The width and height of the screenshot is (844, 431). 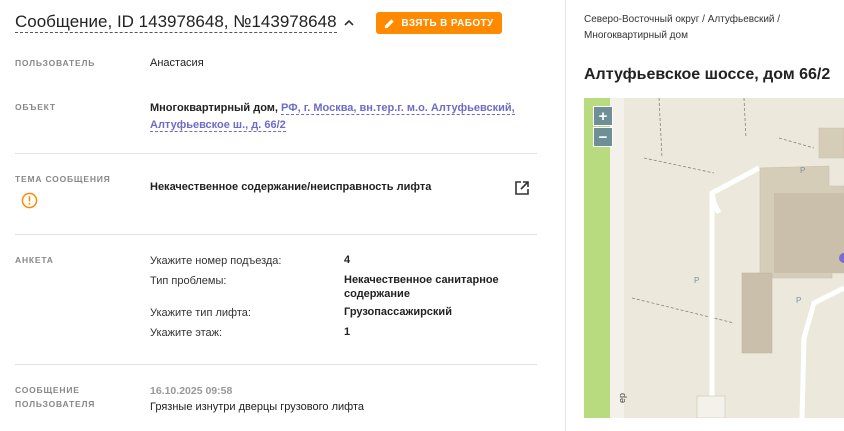 I want to click on user-value: Анастасия, so click(x=177, y=63).